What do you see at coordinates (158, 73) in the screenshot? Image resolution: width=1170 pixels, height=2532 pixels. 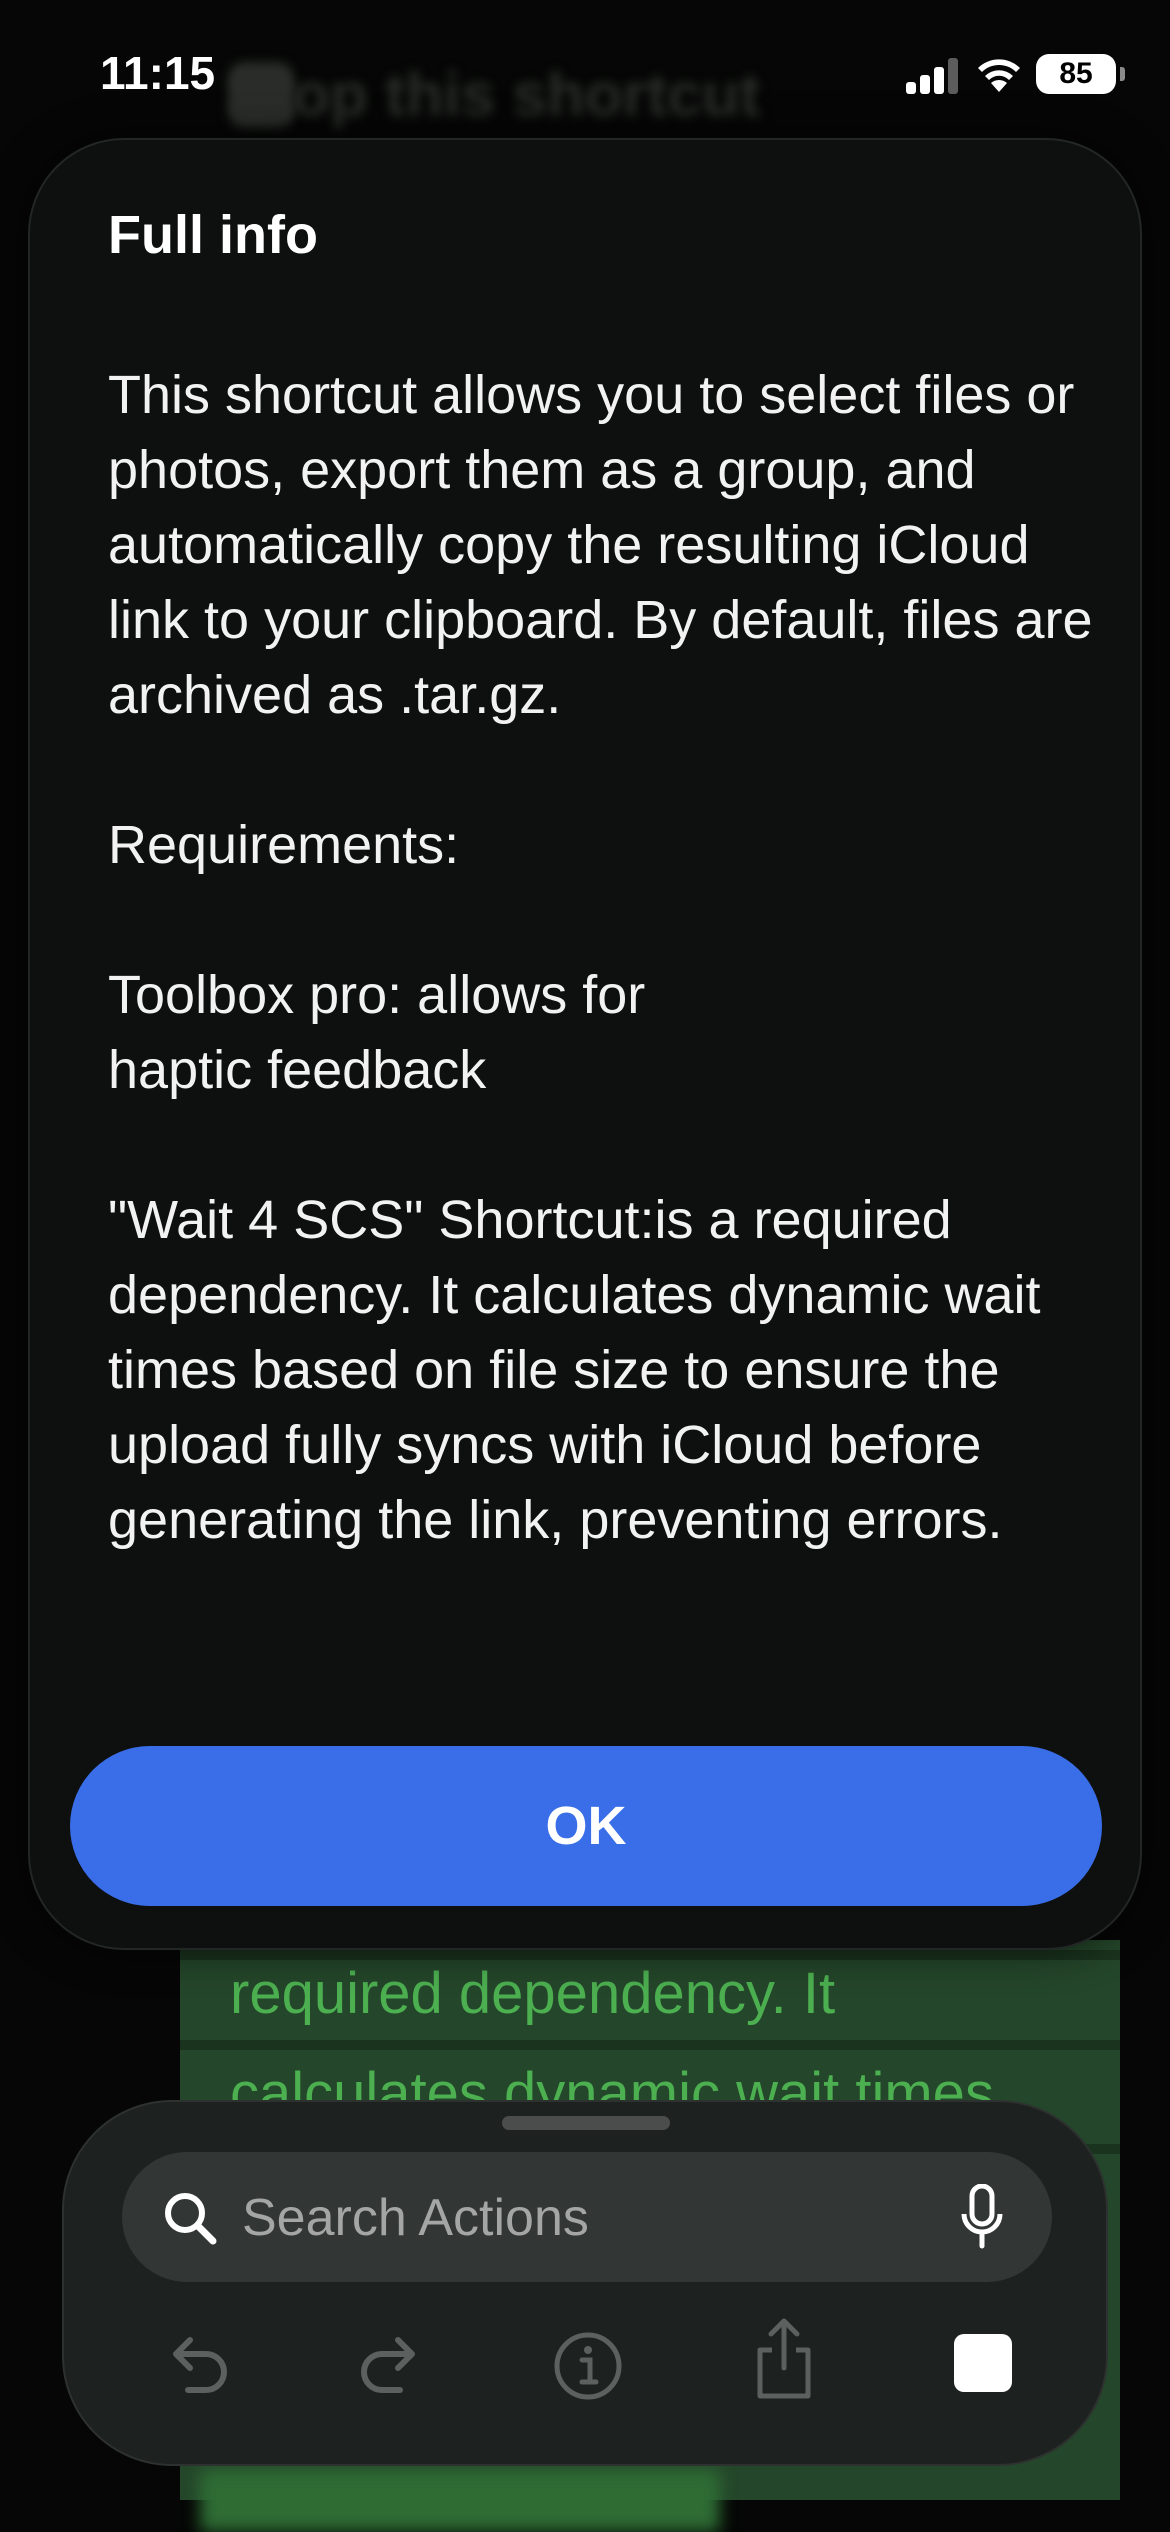 I see `status-time: 11:15` at bounding box center [158, 73].